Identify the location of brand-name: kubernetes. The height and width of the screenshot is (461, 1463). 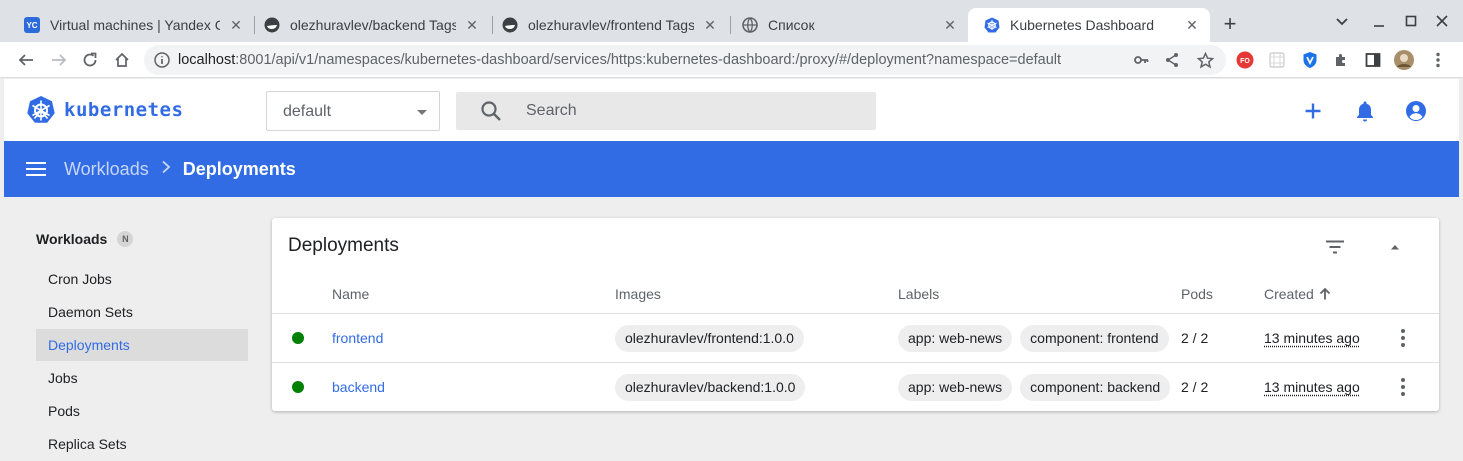
(124, 110).